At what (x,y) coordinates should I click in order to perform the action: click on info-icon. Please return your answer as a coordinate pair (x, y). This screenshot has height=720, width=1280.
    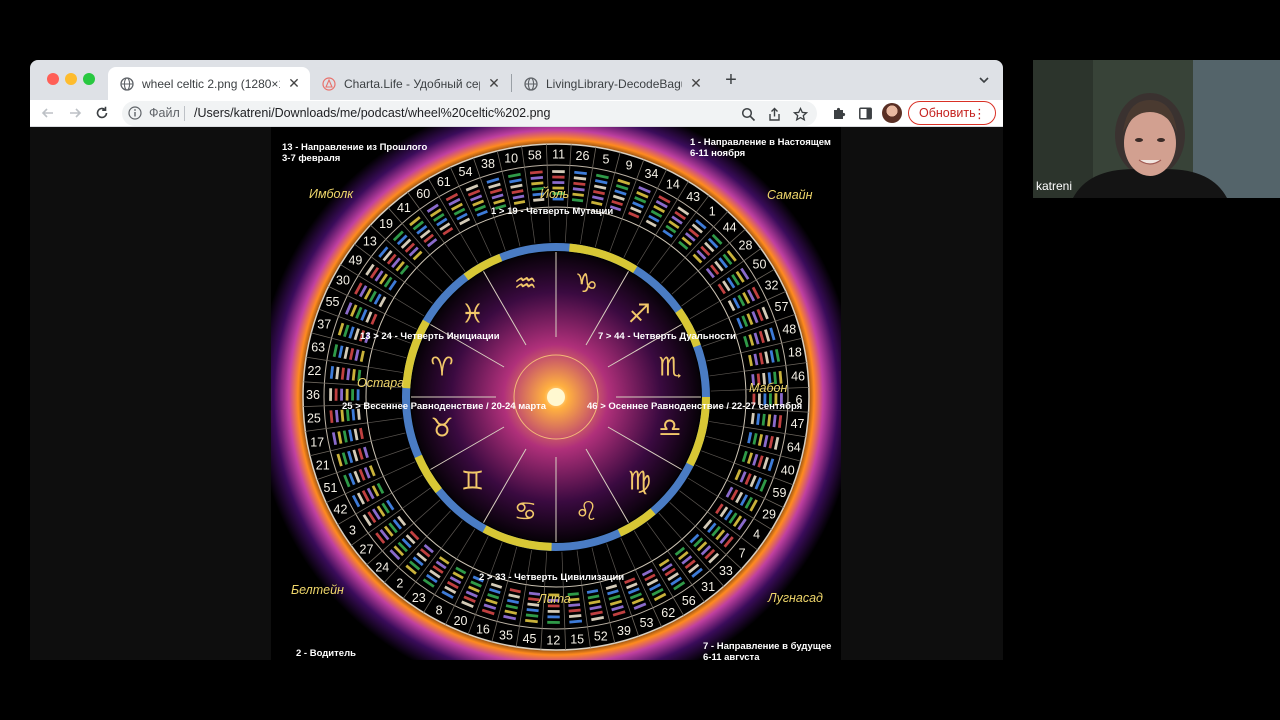
    Looking at the image, I should click on (135, 113).